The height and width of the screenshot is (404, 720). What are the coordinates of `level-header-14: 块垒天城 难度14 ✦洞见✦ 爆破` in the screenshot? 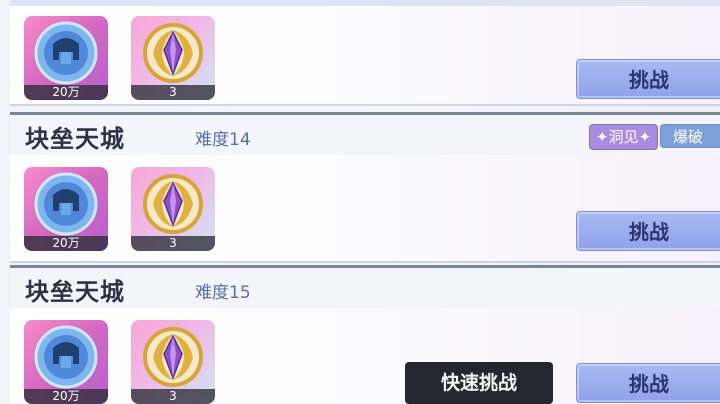 It's located at (365, 133).